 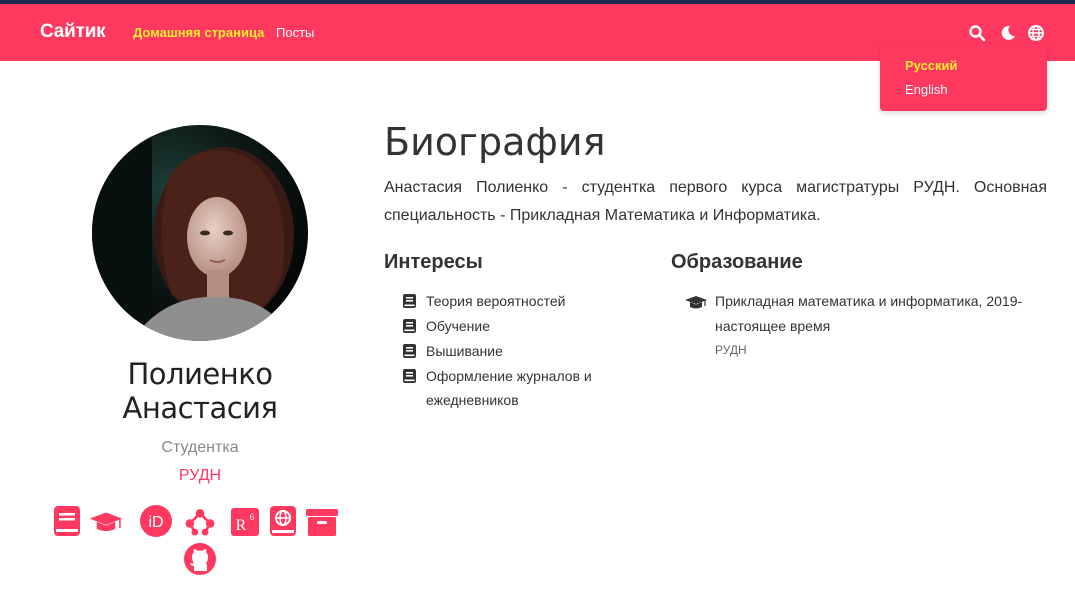 What do you see at coordinates (284, 521) in the screenshot?
I see `globe-book-icon` at bounding box center [284, 521].